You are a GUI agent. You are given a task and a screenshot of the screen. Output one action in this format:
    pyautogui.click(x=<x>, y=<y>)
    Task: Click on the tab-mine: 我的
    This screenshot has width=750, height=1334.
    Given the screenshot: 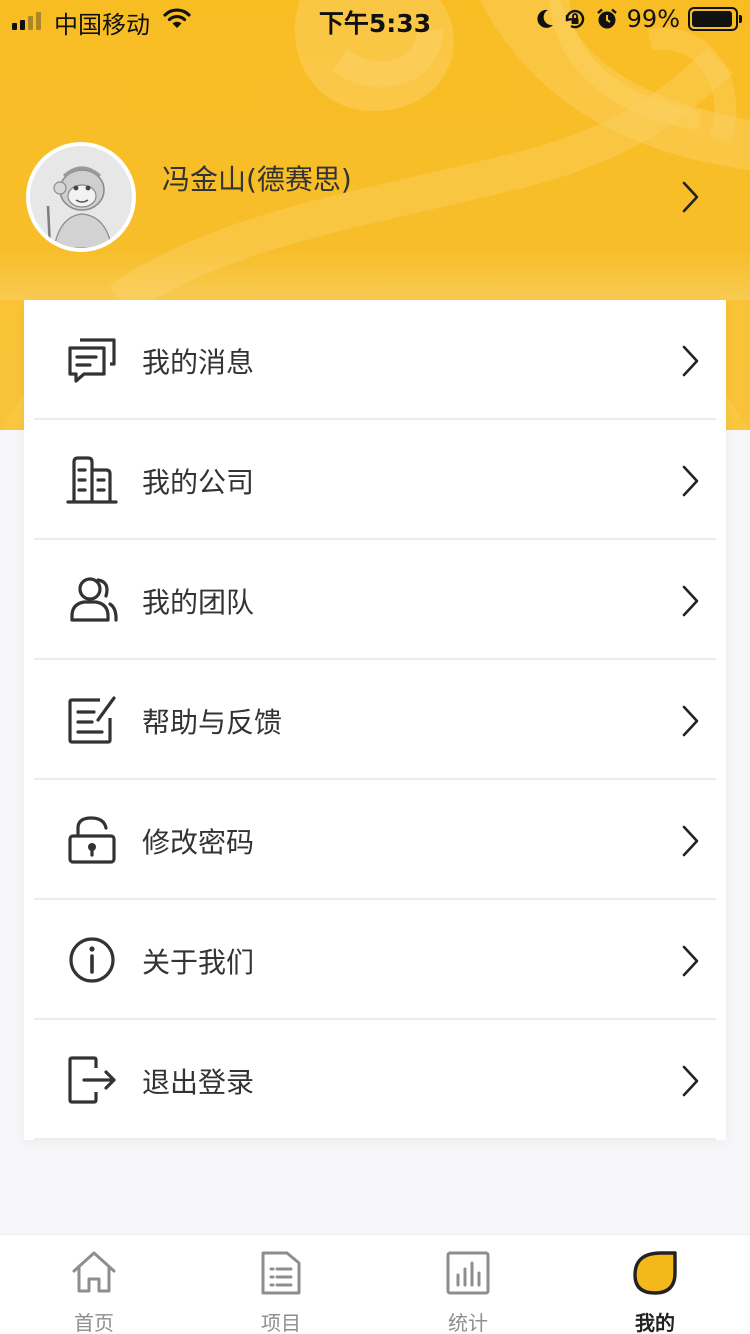 What is the action you would take?
    pyautogui.click(x=655, y=1284)
    